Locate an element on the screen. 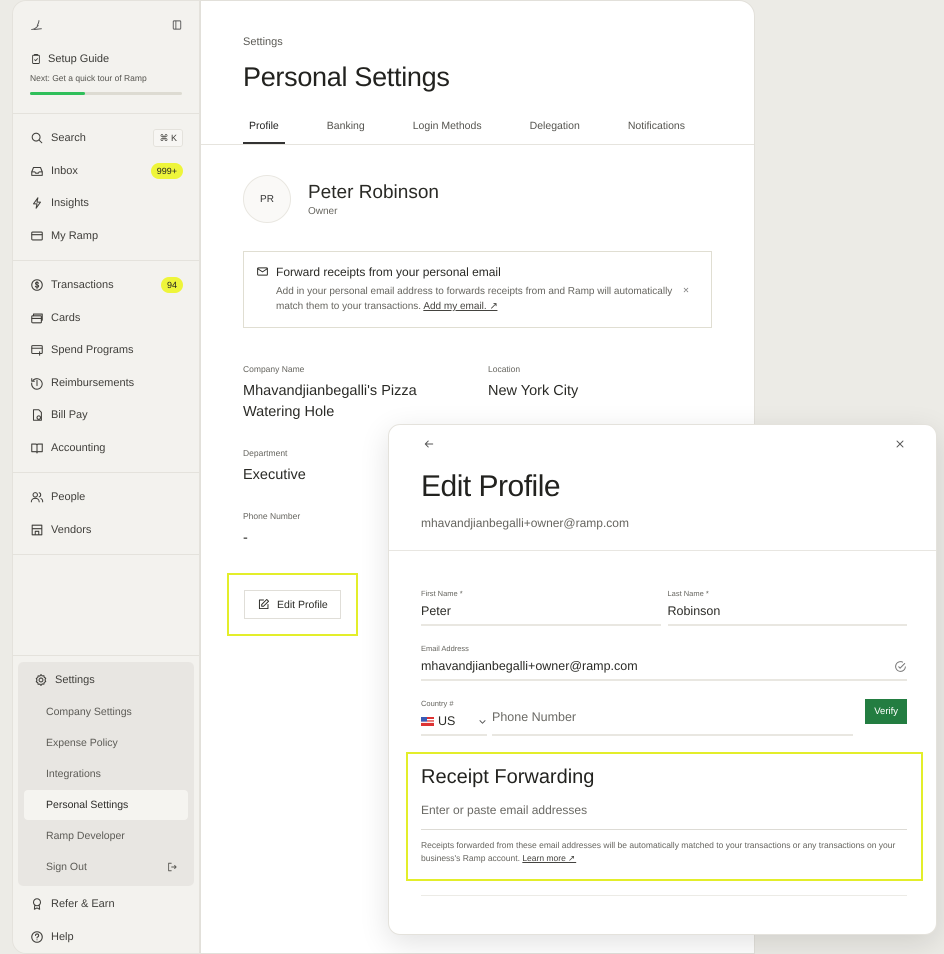 The image size is (944, 954). setup-guide-subtitle: Next: Get a quick tour of Ramp is located at coordinates (89, 78).